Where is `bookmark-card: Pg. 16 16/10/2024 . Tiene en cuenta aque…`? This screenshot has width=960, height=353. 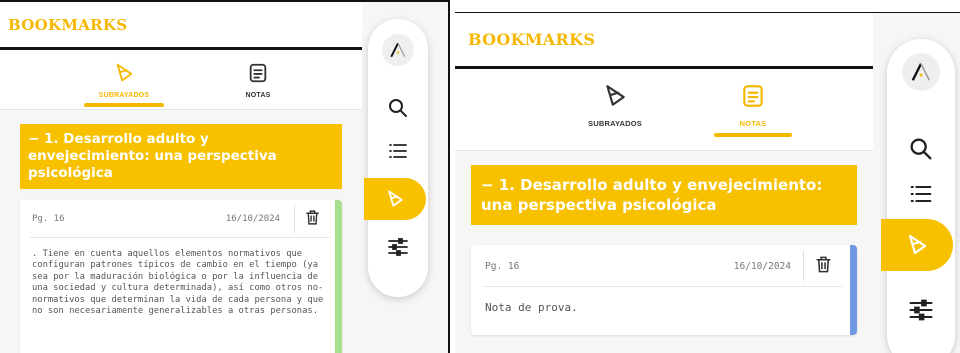
bookmark-card: Pg. 16 16/10/2024 . Tiene en cuenta aque… is located at coordinates (181, 276).